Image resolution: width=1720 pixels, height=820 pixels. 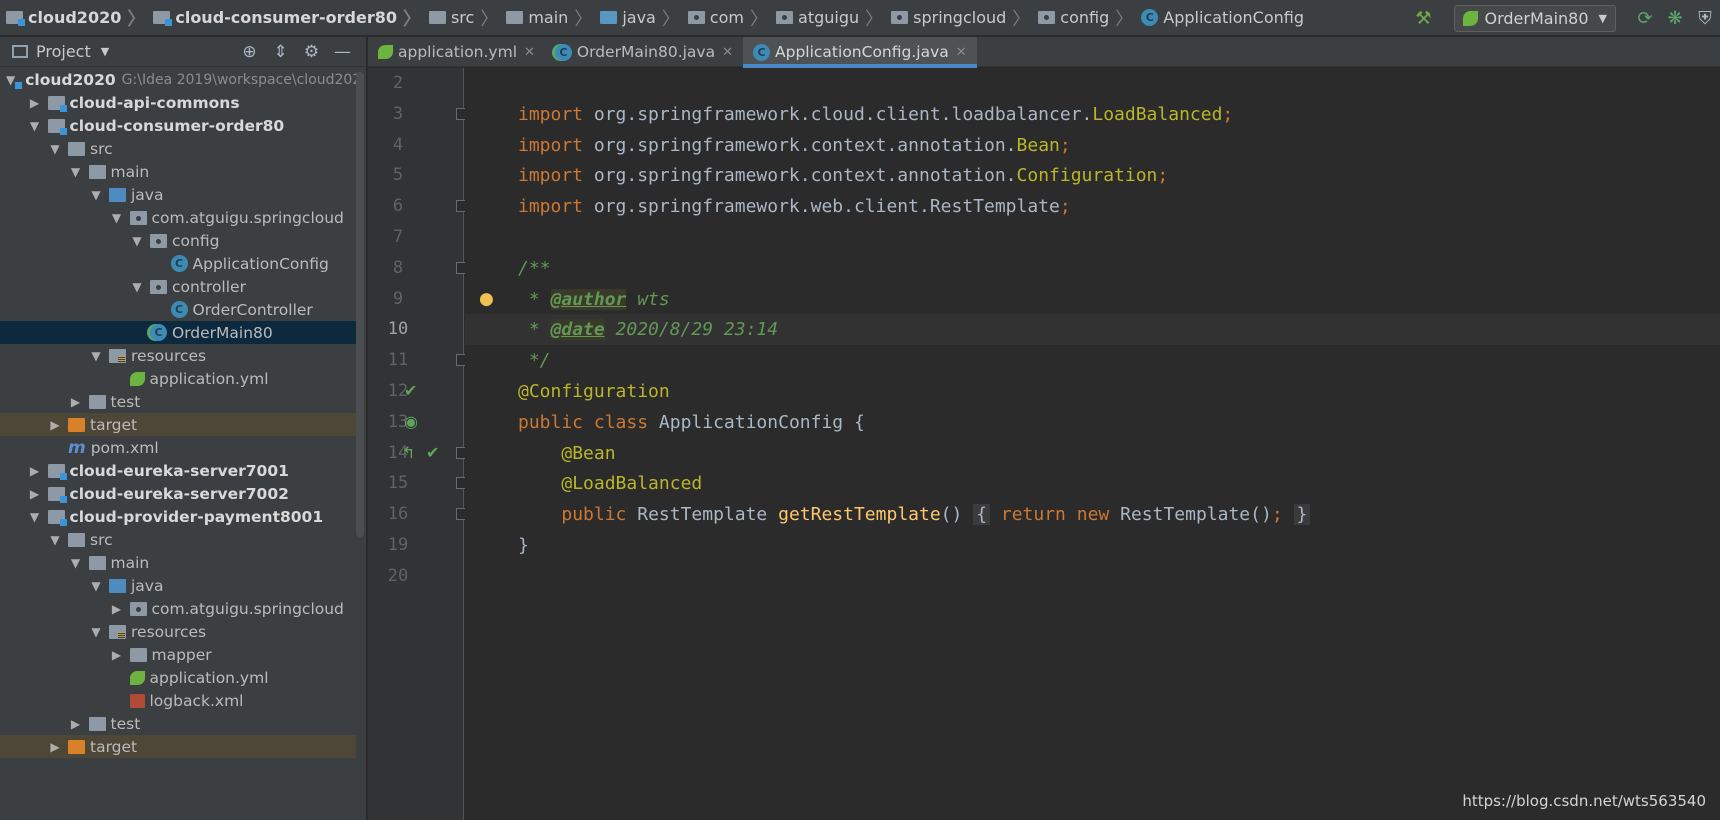 What do you see at coordinates (178, 470) in the screenshot?
I see `tree-item: ▶ cloud-eureka-server7001` at bounding box center [178, 470].